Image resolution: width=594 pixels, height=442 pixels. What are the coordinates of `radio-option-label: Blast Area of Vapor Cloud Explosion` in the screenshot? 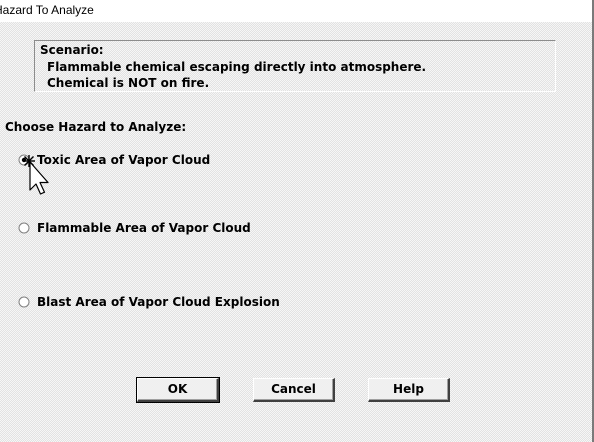 It's located at (158, 302).